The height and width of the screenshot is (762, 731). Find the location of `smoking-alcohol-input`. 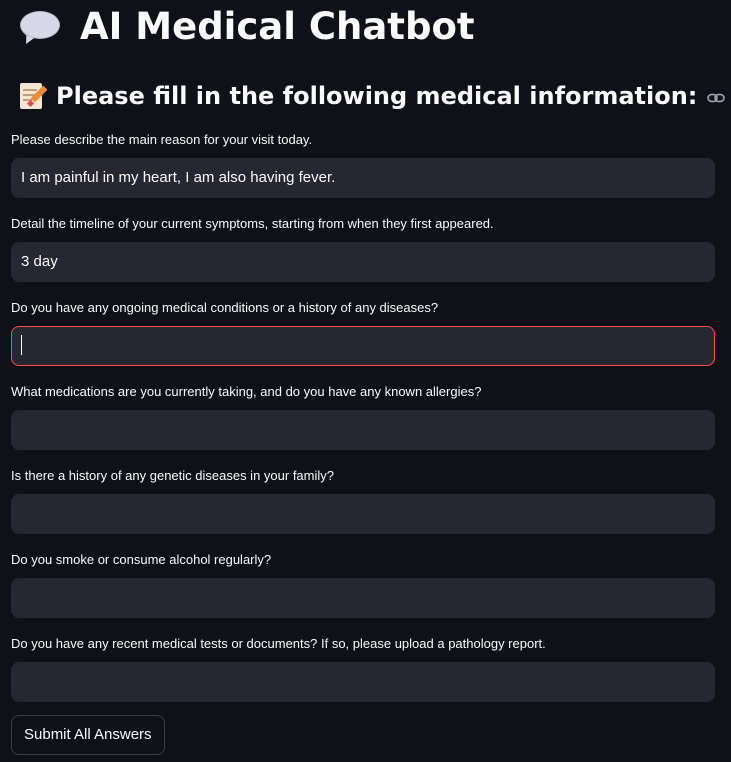

smoking-alcohol-input is located at coordinates (363, 598).